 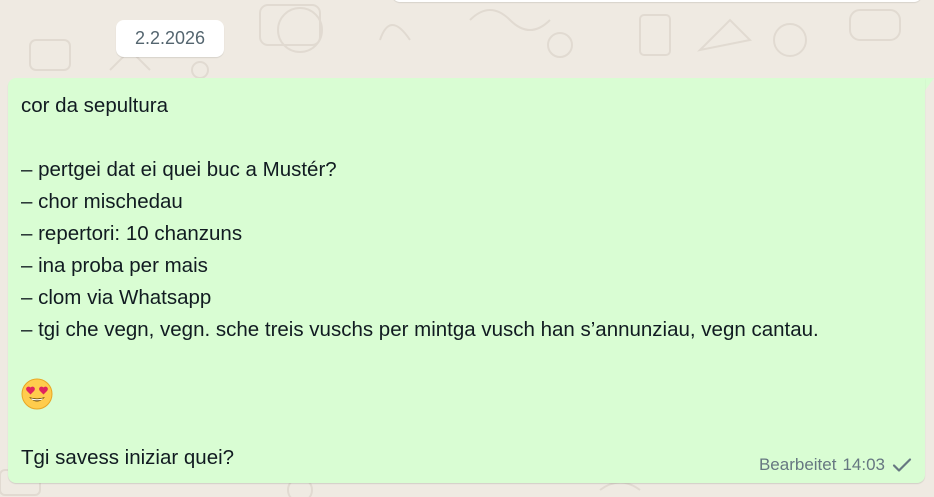 What do you see at coordinates (468, 394) in the screenshot?
I see `emoji-line` at bounding box center [468, 394].